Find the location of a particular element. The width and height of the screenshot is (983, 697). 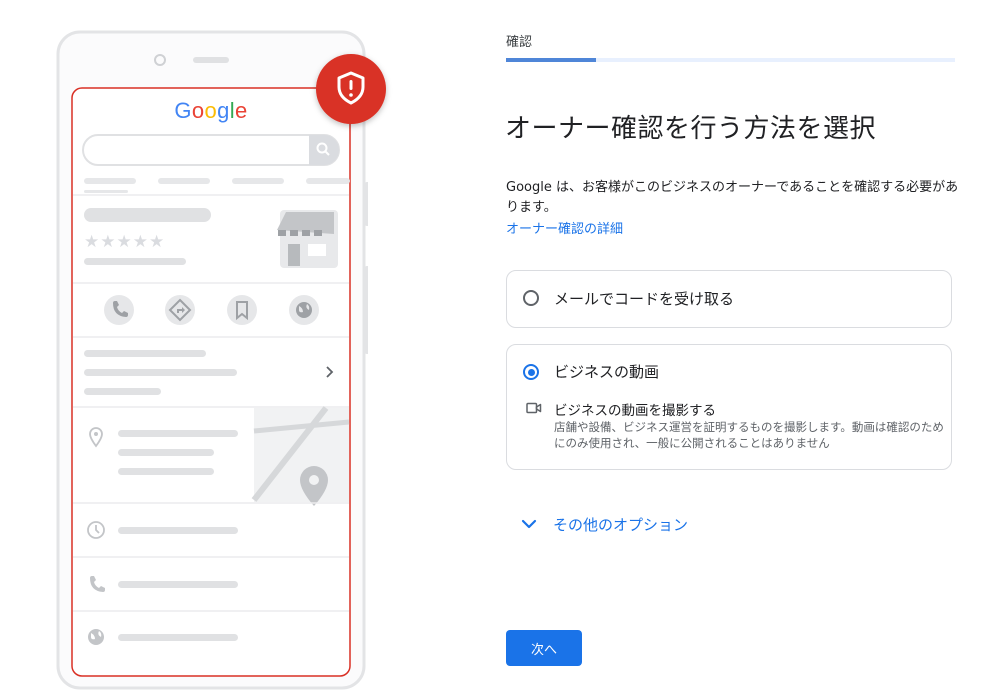

verification-badge is located at coordinates (351, 89).